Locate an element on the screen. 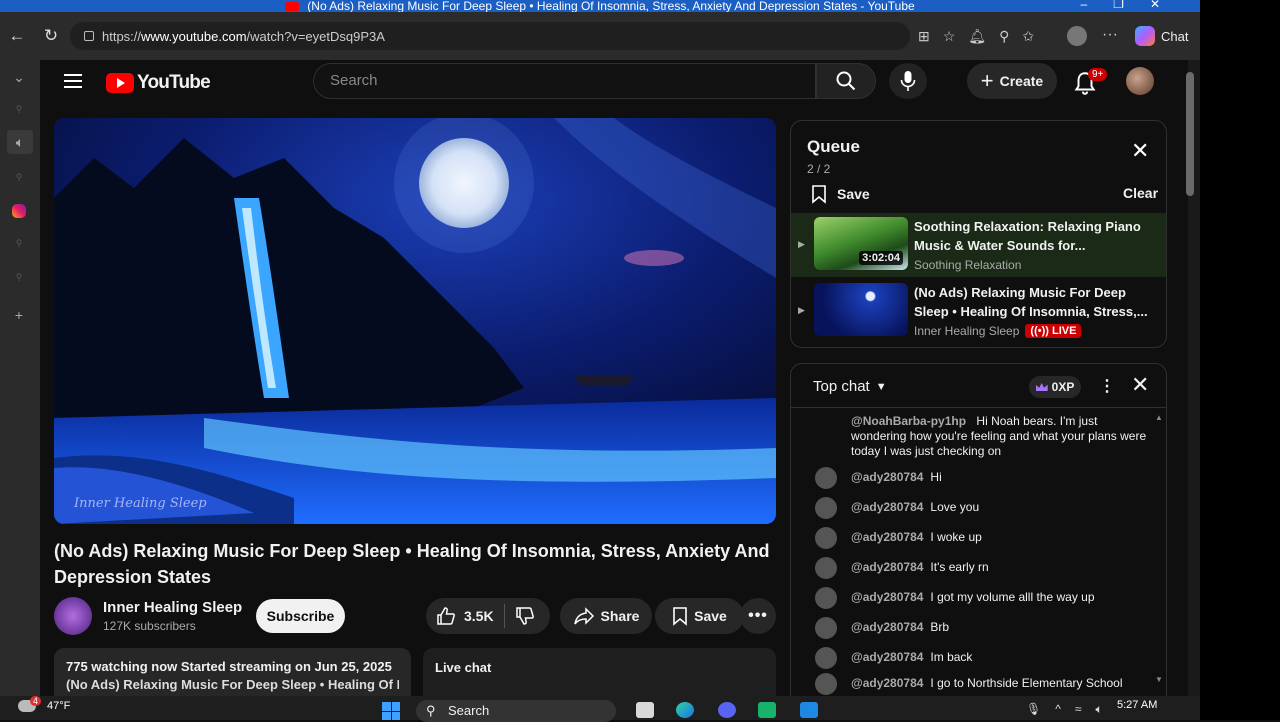 This screenshot has width=1280, height=722. game-app-icon is located at coordinates (767, 710).